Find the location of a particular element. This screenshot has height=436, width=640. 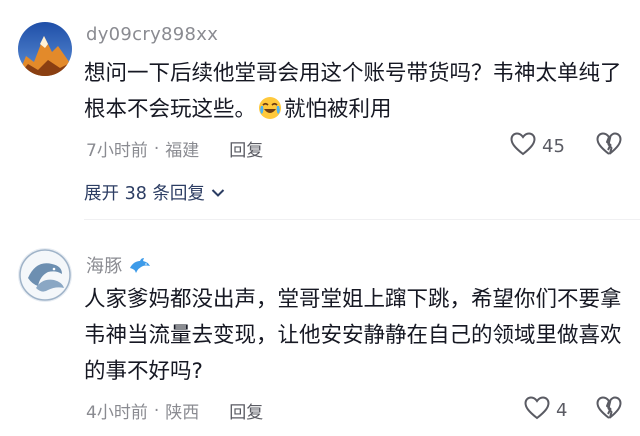

comment-text: 想问一下后续他堂哥会用这个账号带货吗？韦神太单纯了根本不会玩这些。 就怕被利用 is located at coordinates (357, 92).